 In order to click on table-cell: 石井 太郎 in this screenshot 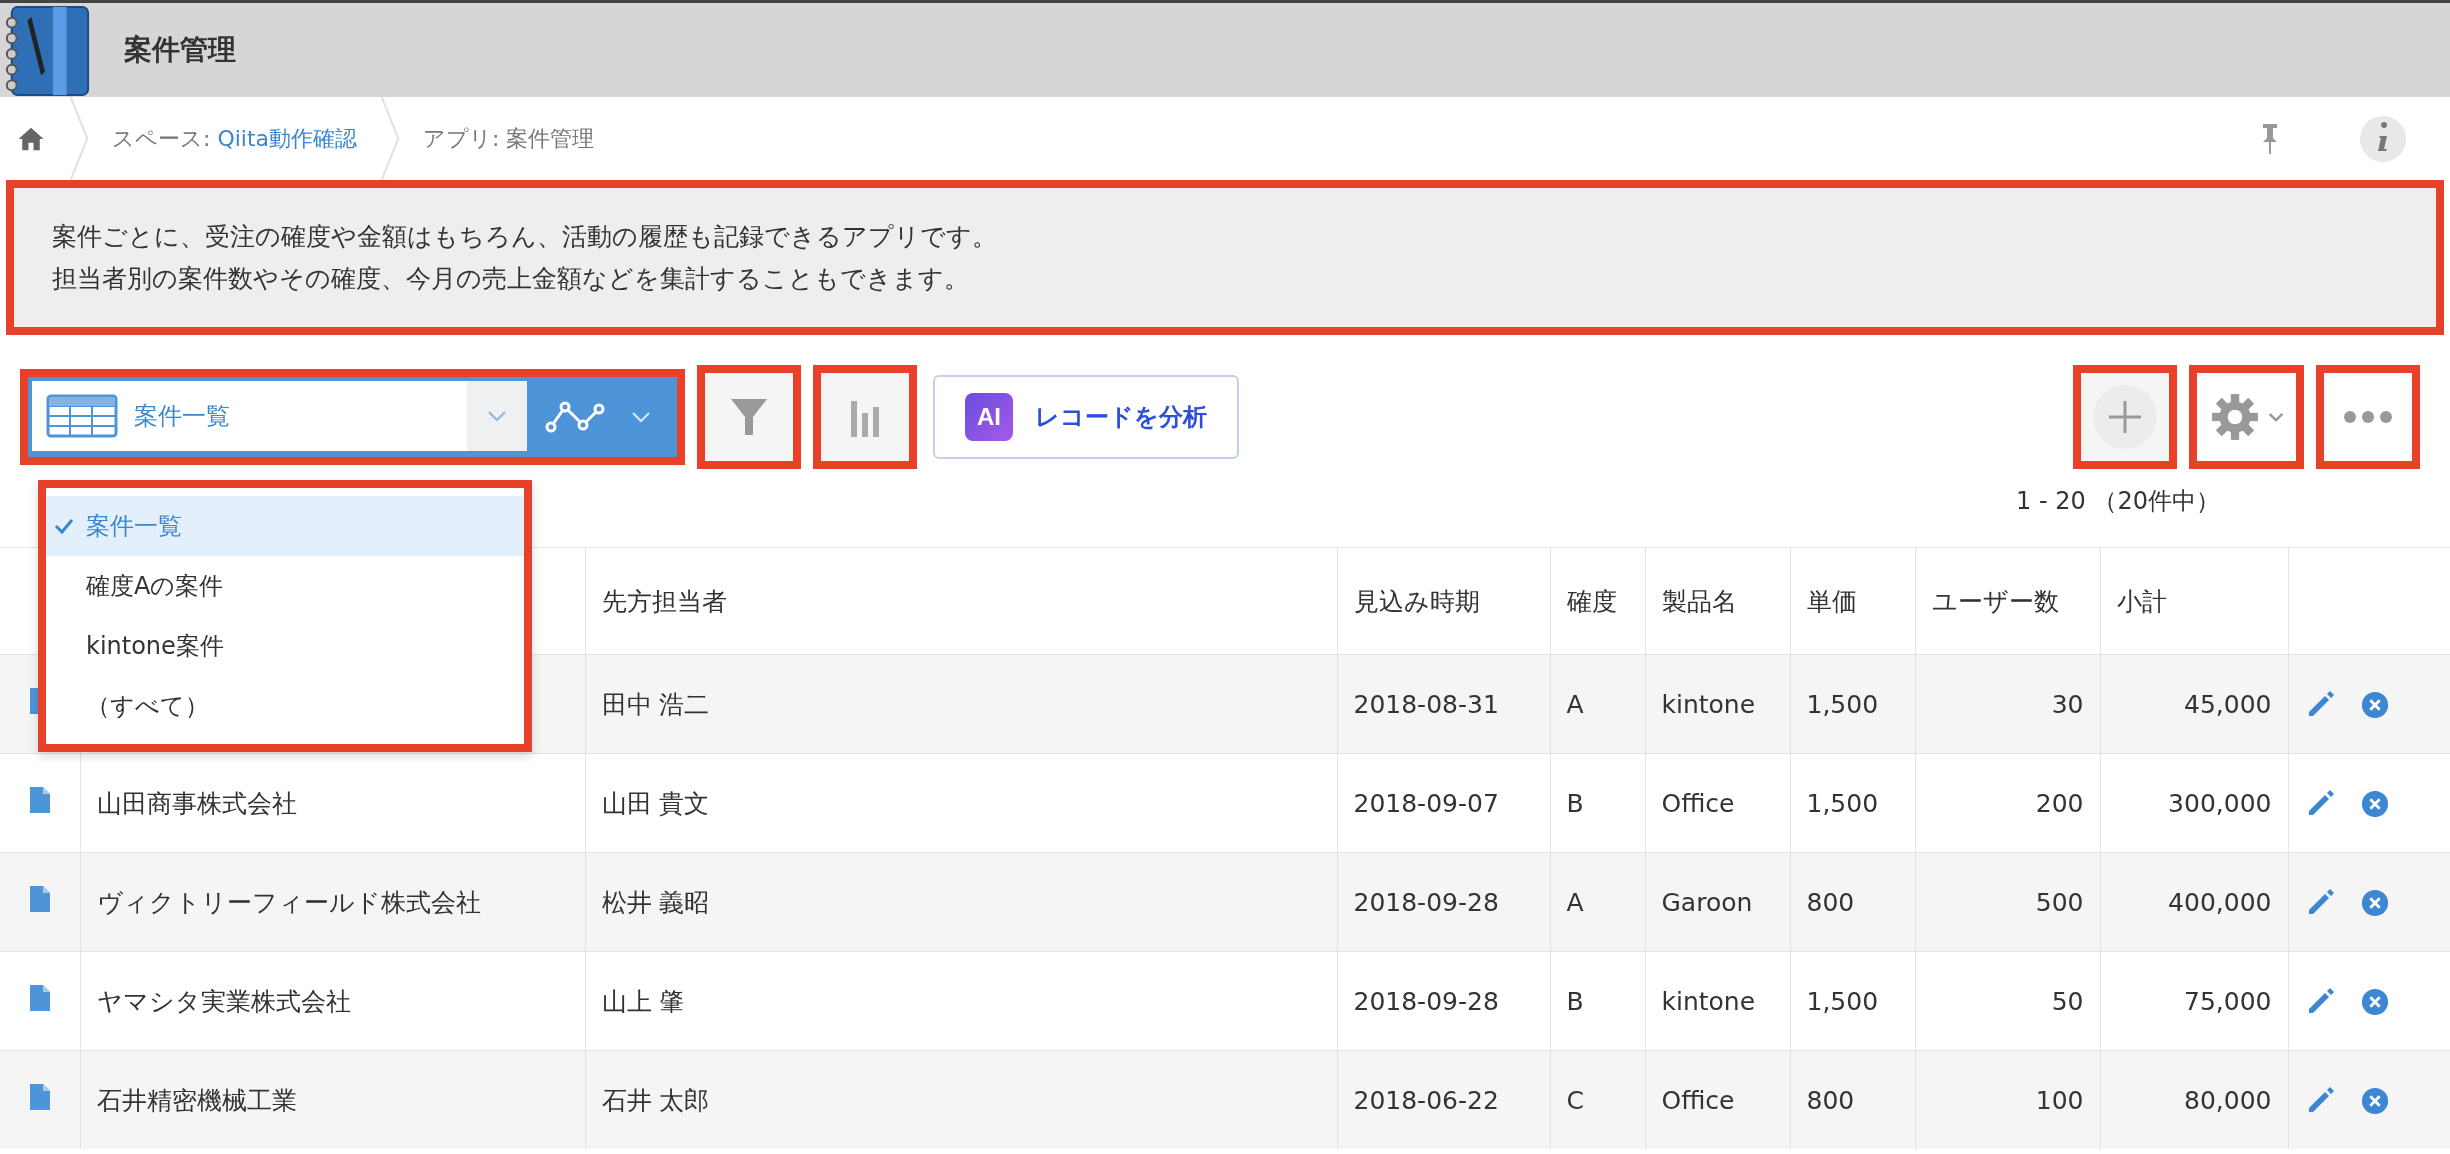, I will do `click(655, 1100)`.